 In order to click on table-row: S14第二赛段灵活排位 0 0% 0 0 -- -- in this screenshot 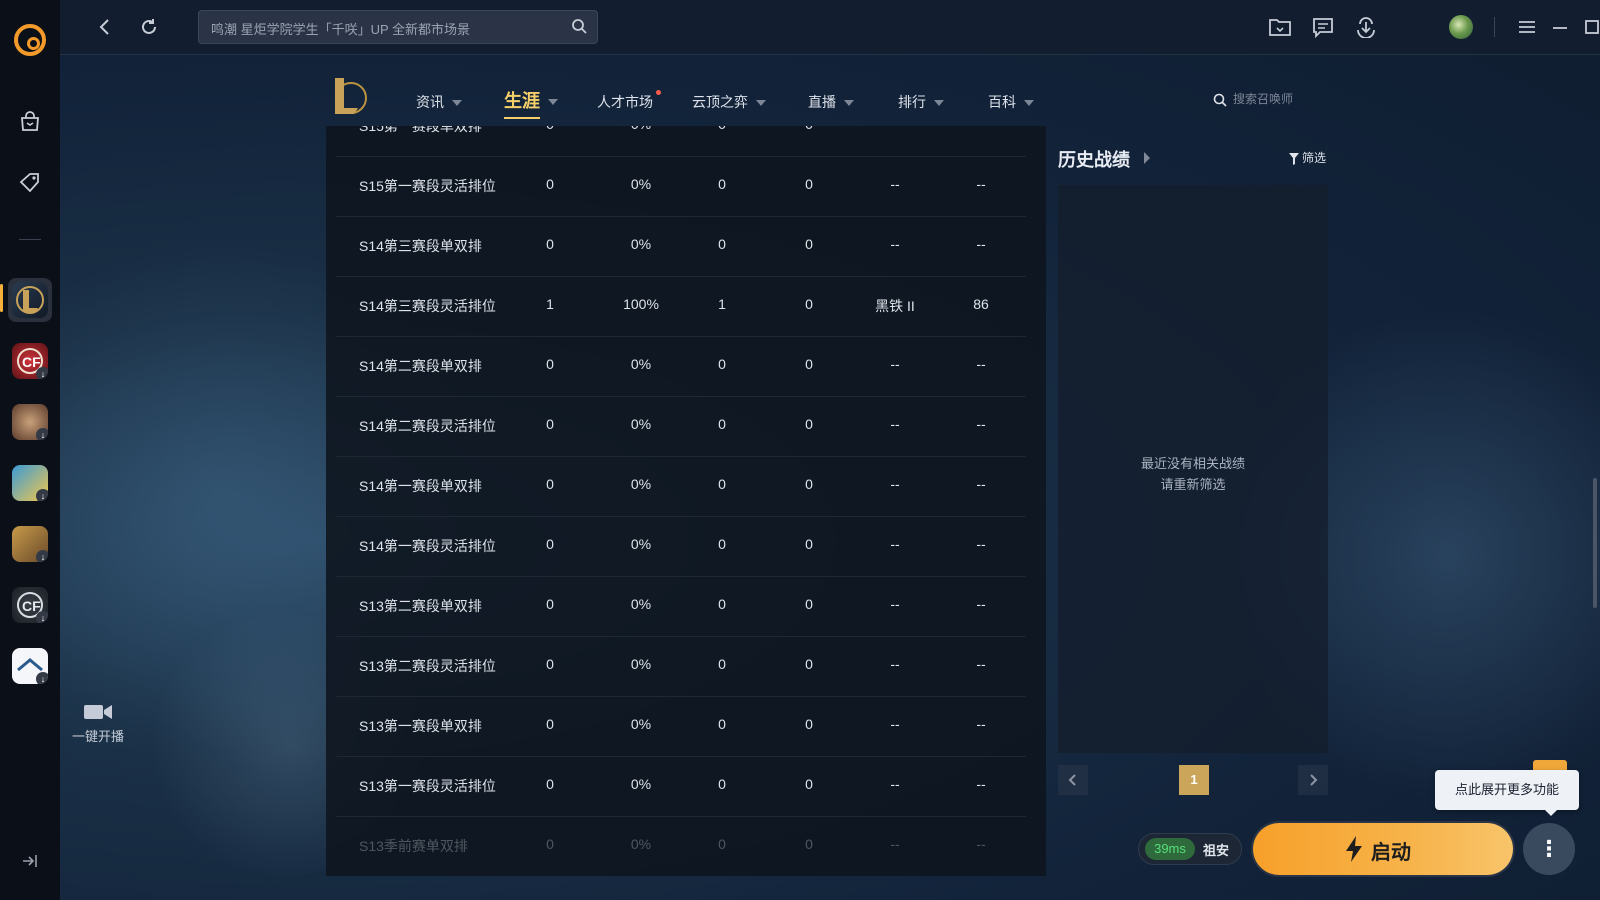, I will do `click(681, 426)`.